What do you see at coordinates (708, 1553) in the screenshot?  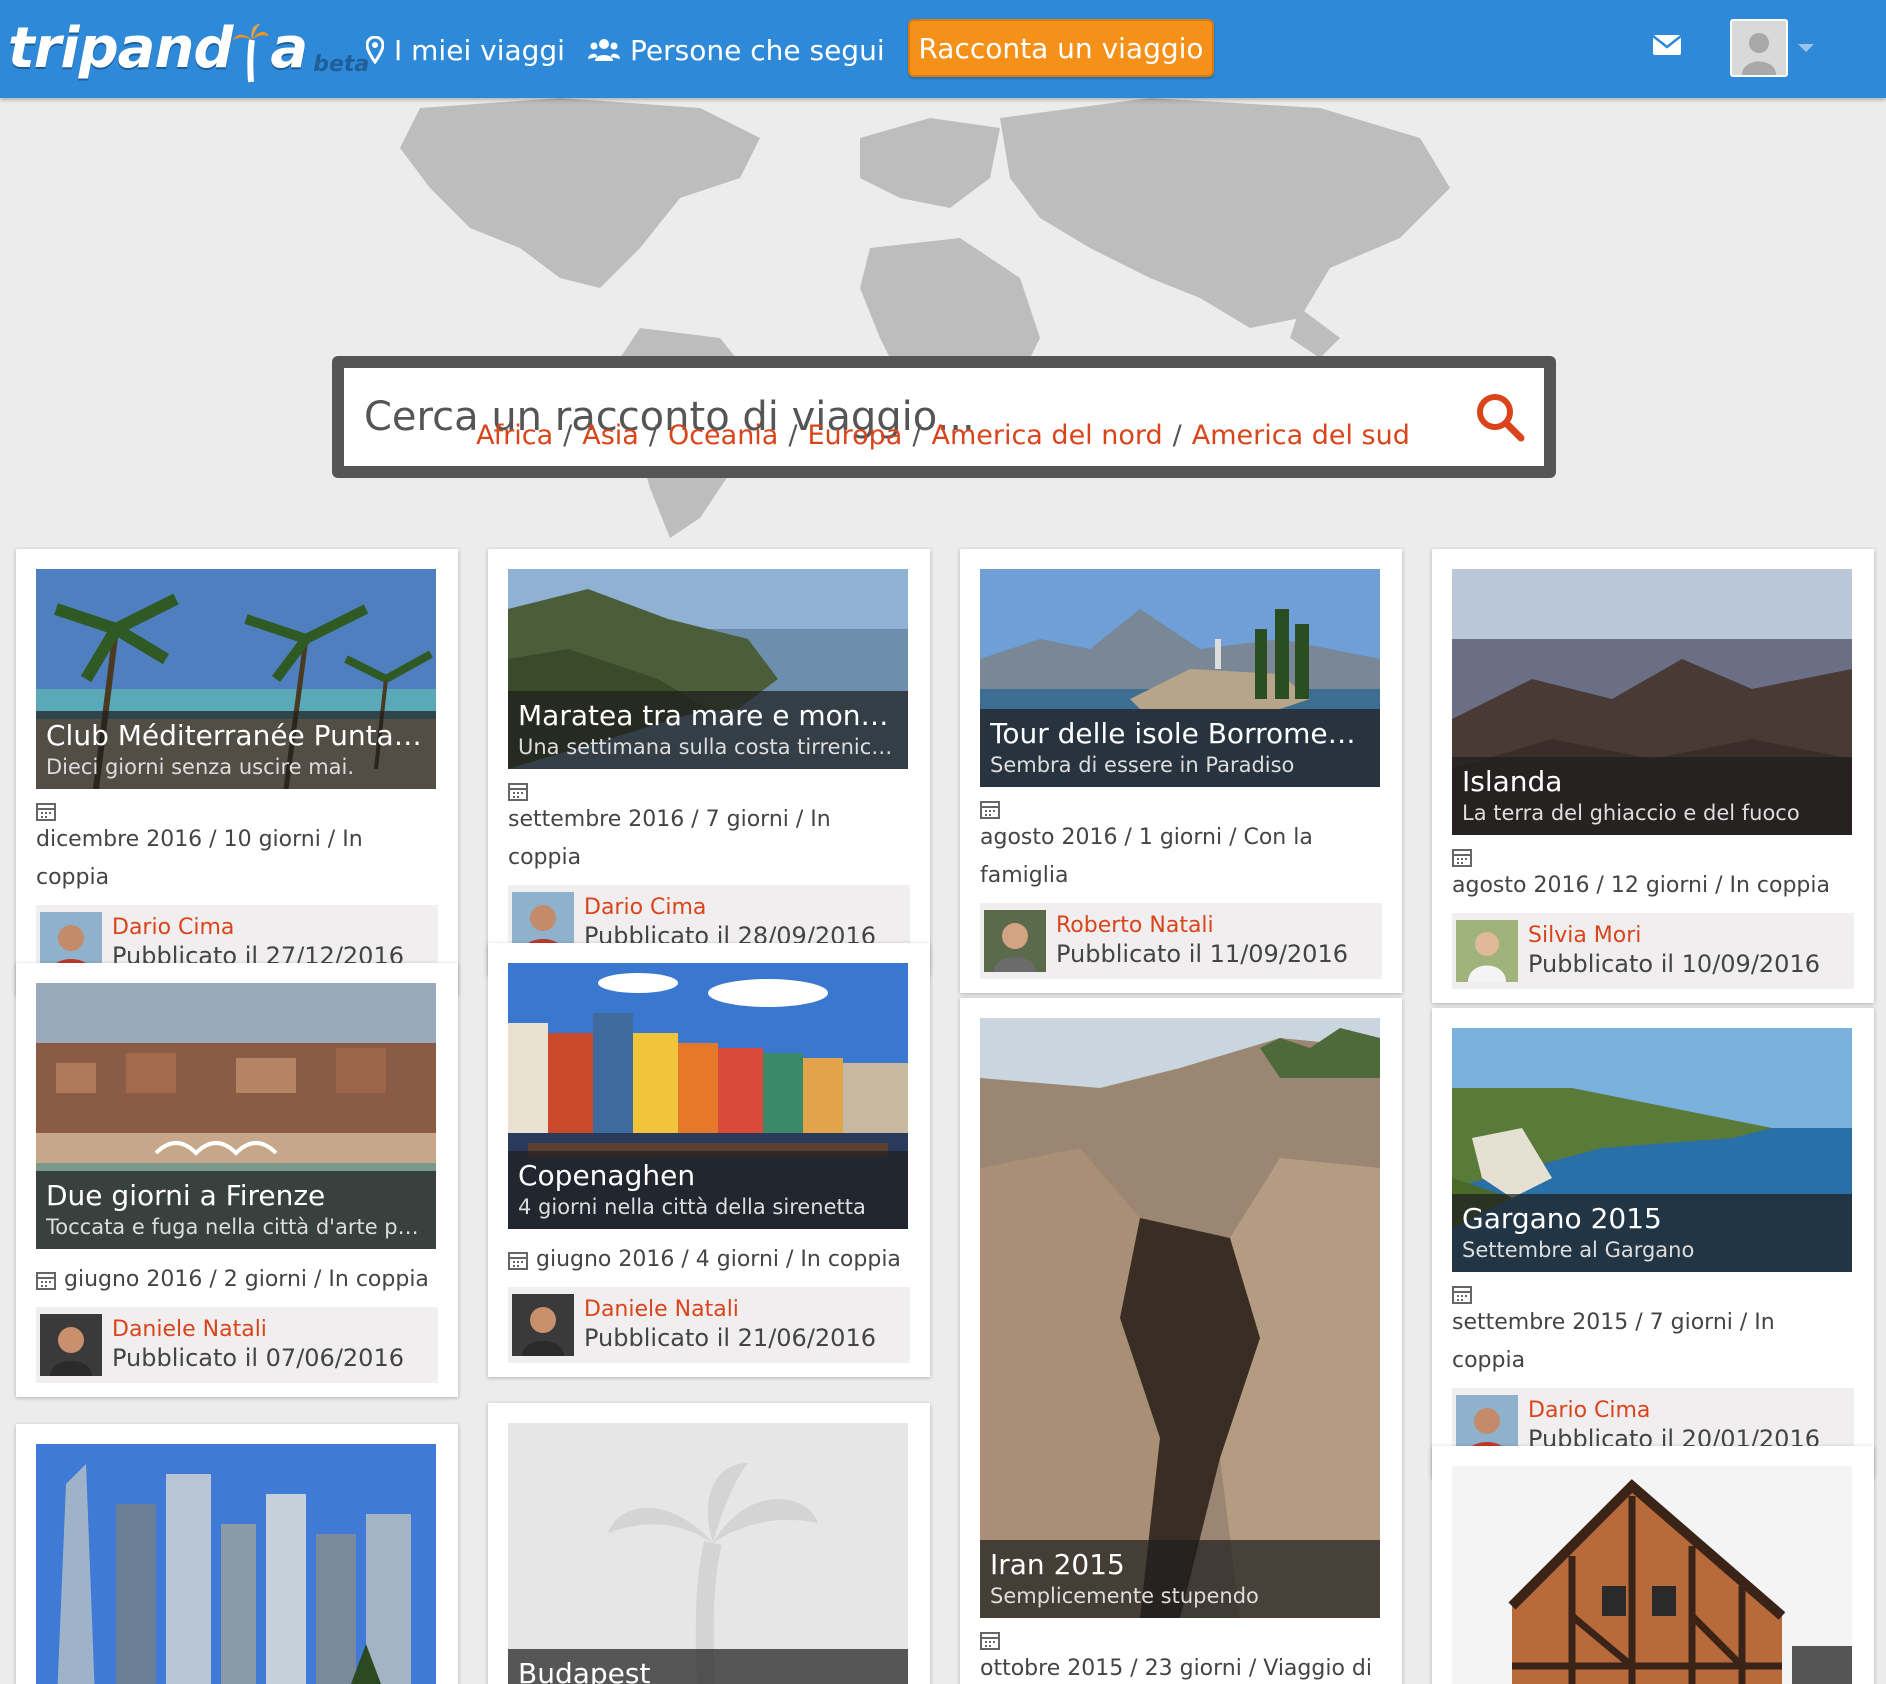 I see `trip-thumbnail: Budapest` at bounding box center [708, 1553].